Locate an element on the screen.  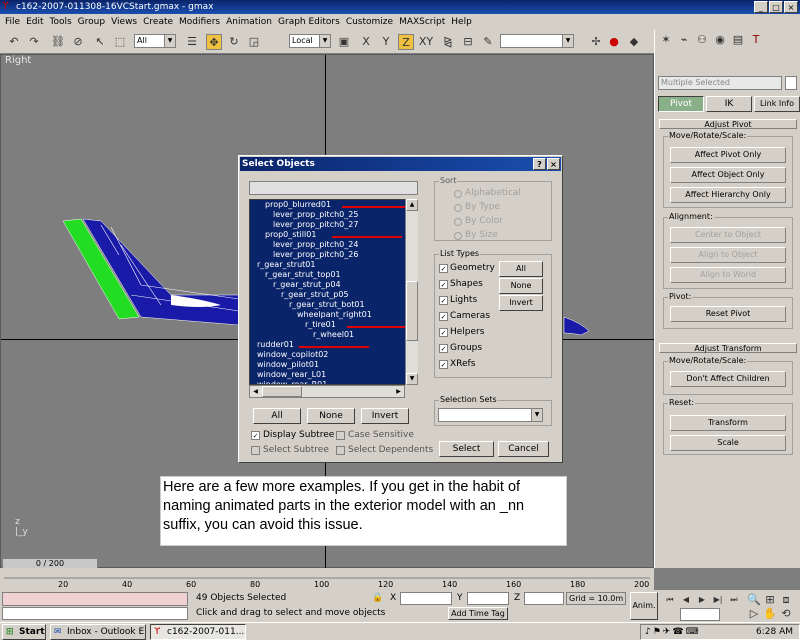
material-editor-icon: ✢ is located at coordinates (596, 42).